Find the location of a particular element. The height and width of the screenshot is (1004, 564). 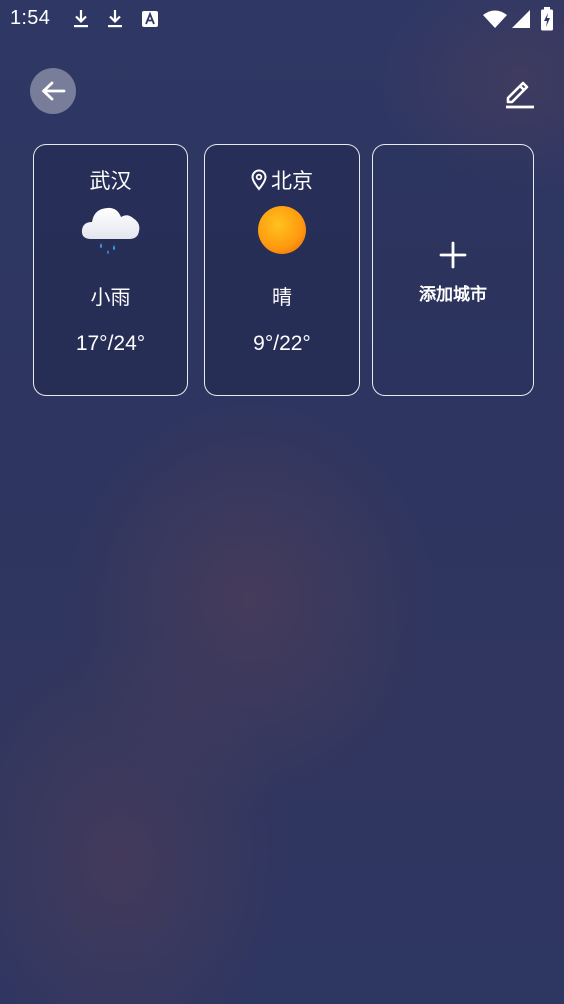

sunny-icon is located at coordinates (282, 232).